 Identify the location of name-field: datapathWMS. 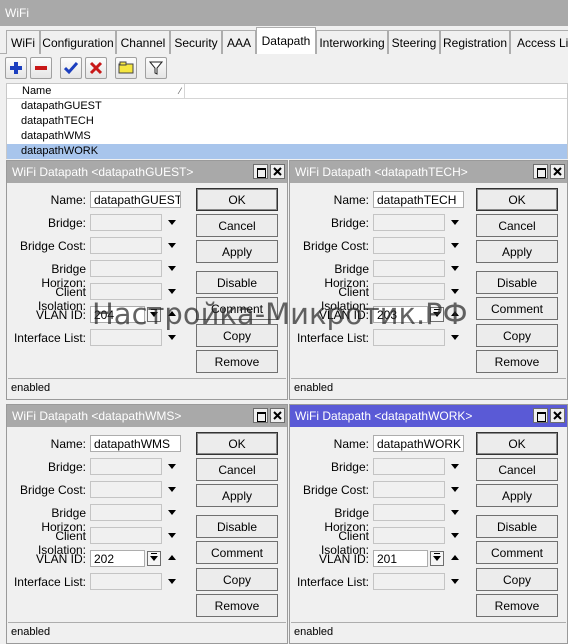
(135, 443).